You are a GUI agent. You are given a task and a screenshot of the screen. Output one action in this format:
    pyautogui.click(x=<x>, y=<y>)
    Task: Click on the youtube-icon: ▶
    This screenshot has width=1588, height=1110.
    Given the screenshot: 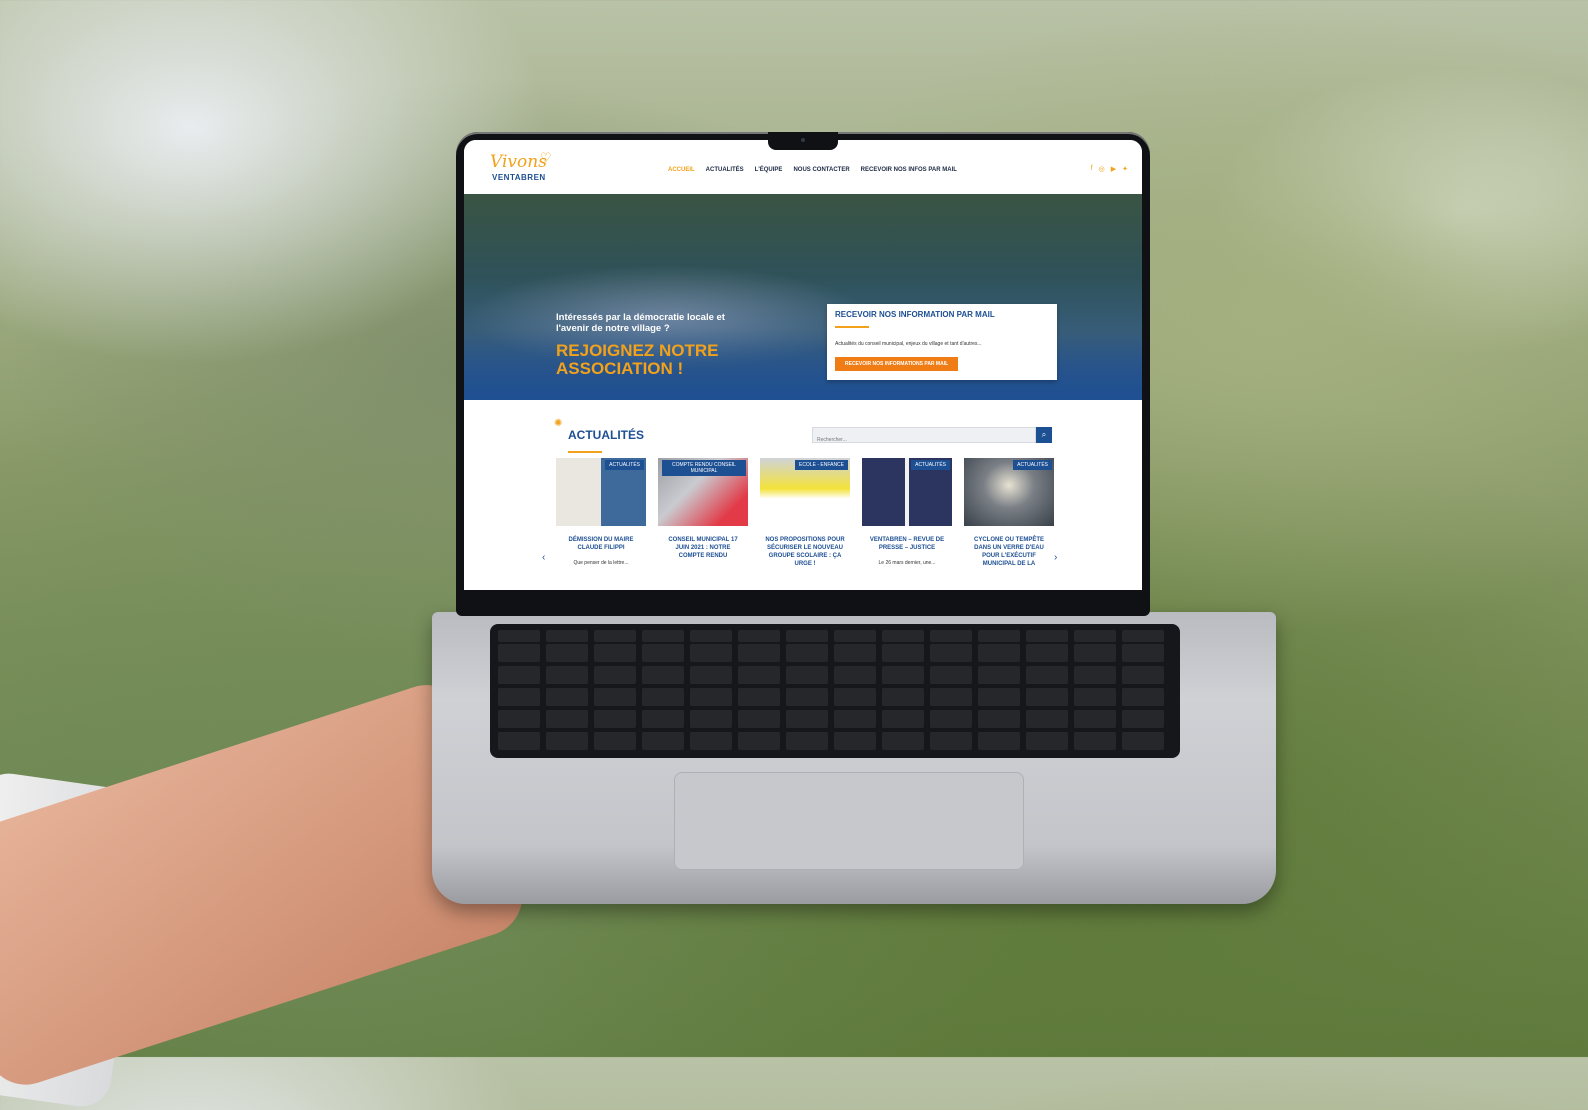 What is the action you would take?
    pyautogui.click(x=1113, y=169)
    